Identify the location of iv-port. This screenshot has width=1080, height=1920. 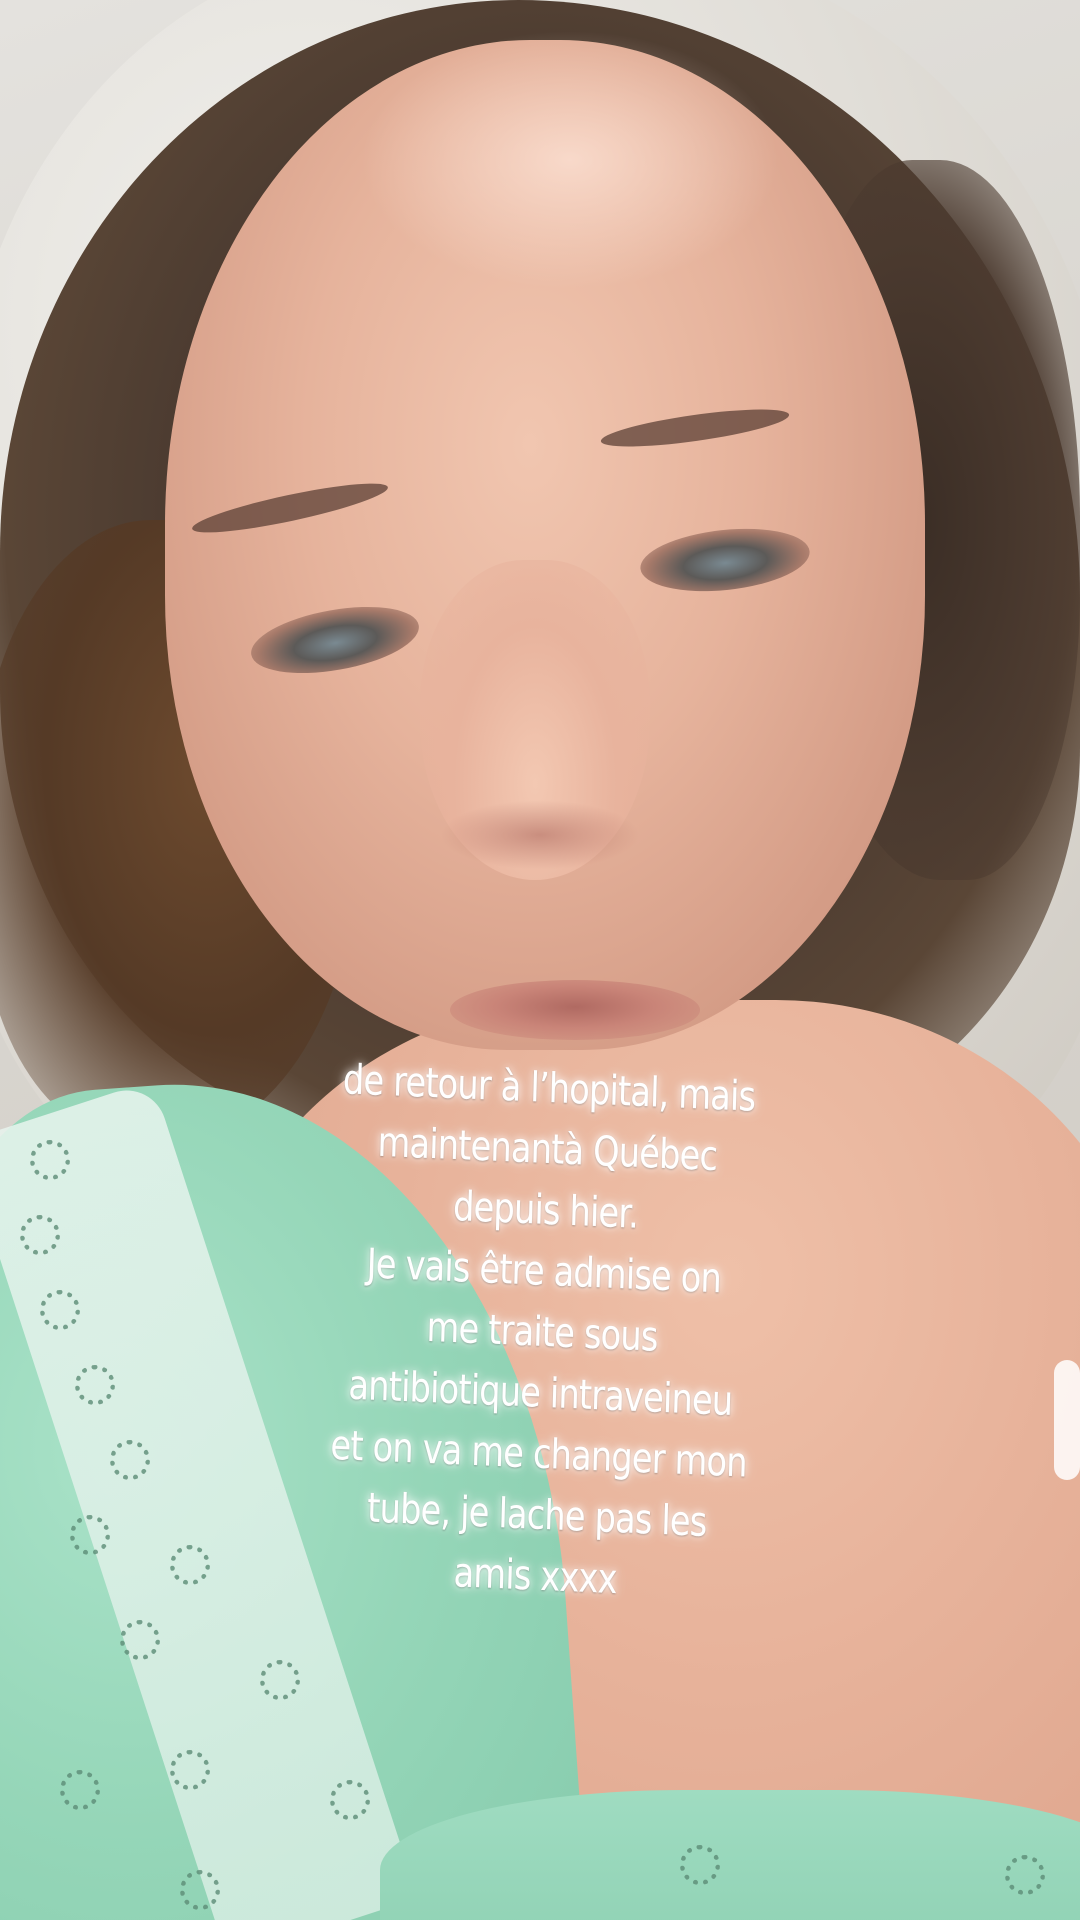
(1067, 1420).